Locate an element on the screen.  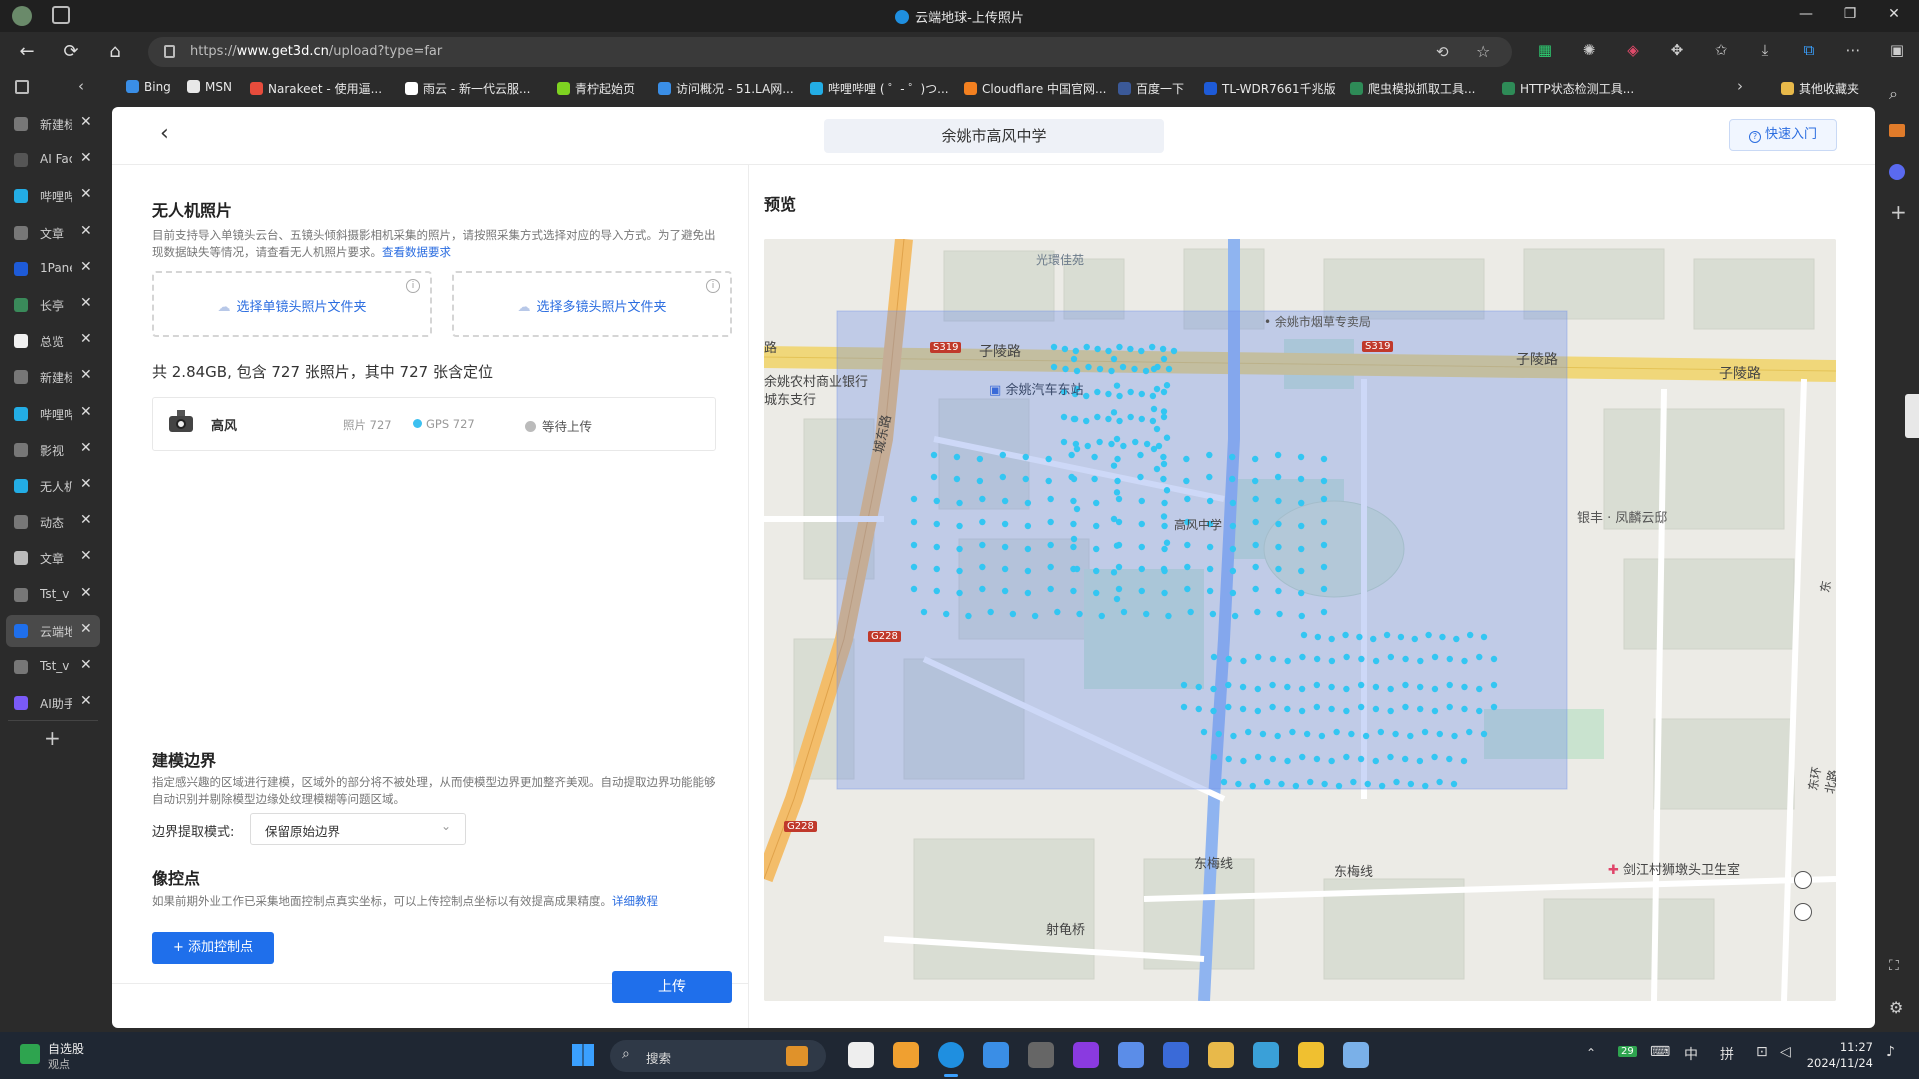
boundary-mode-select: 保留原始边界 ⌄ is located at coordinates (358, 829).